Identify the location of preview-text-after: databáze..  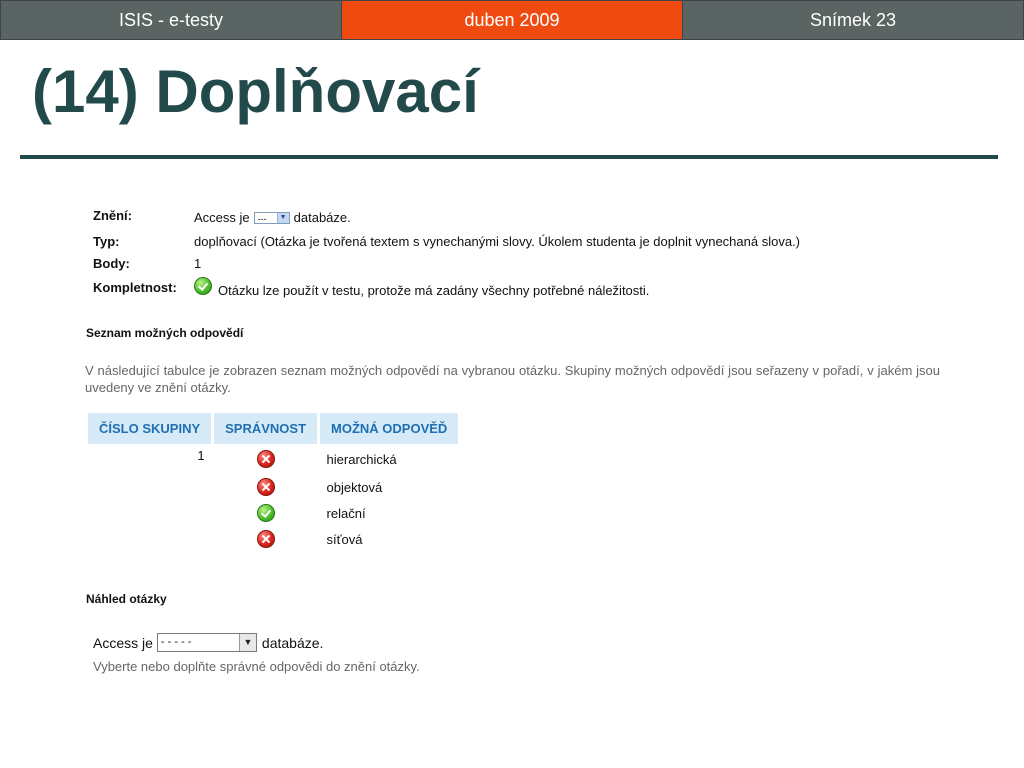
(292, 642).